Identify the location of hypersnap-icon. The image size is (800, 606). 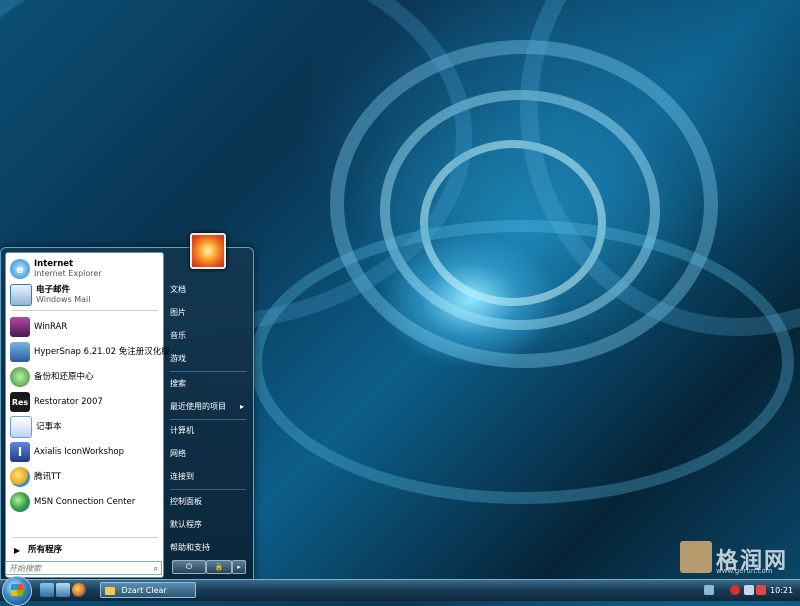
(20, 352).